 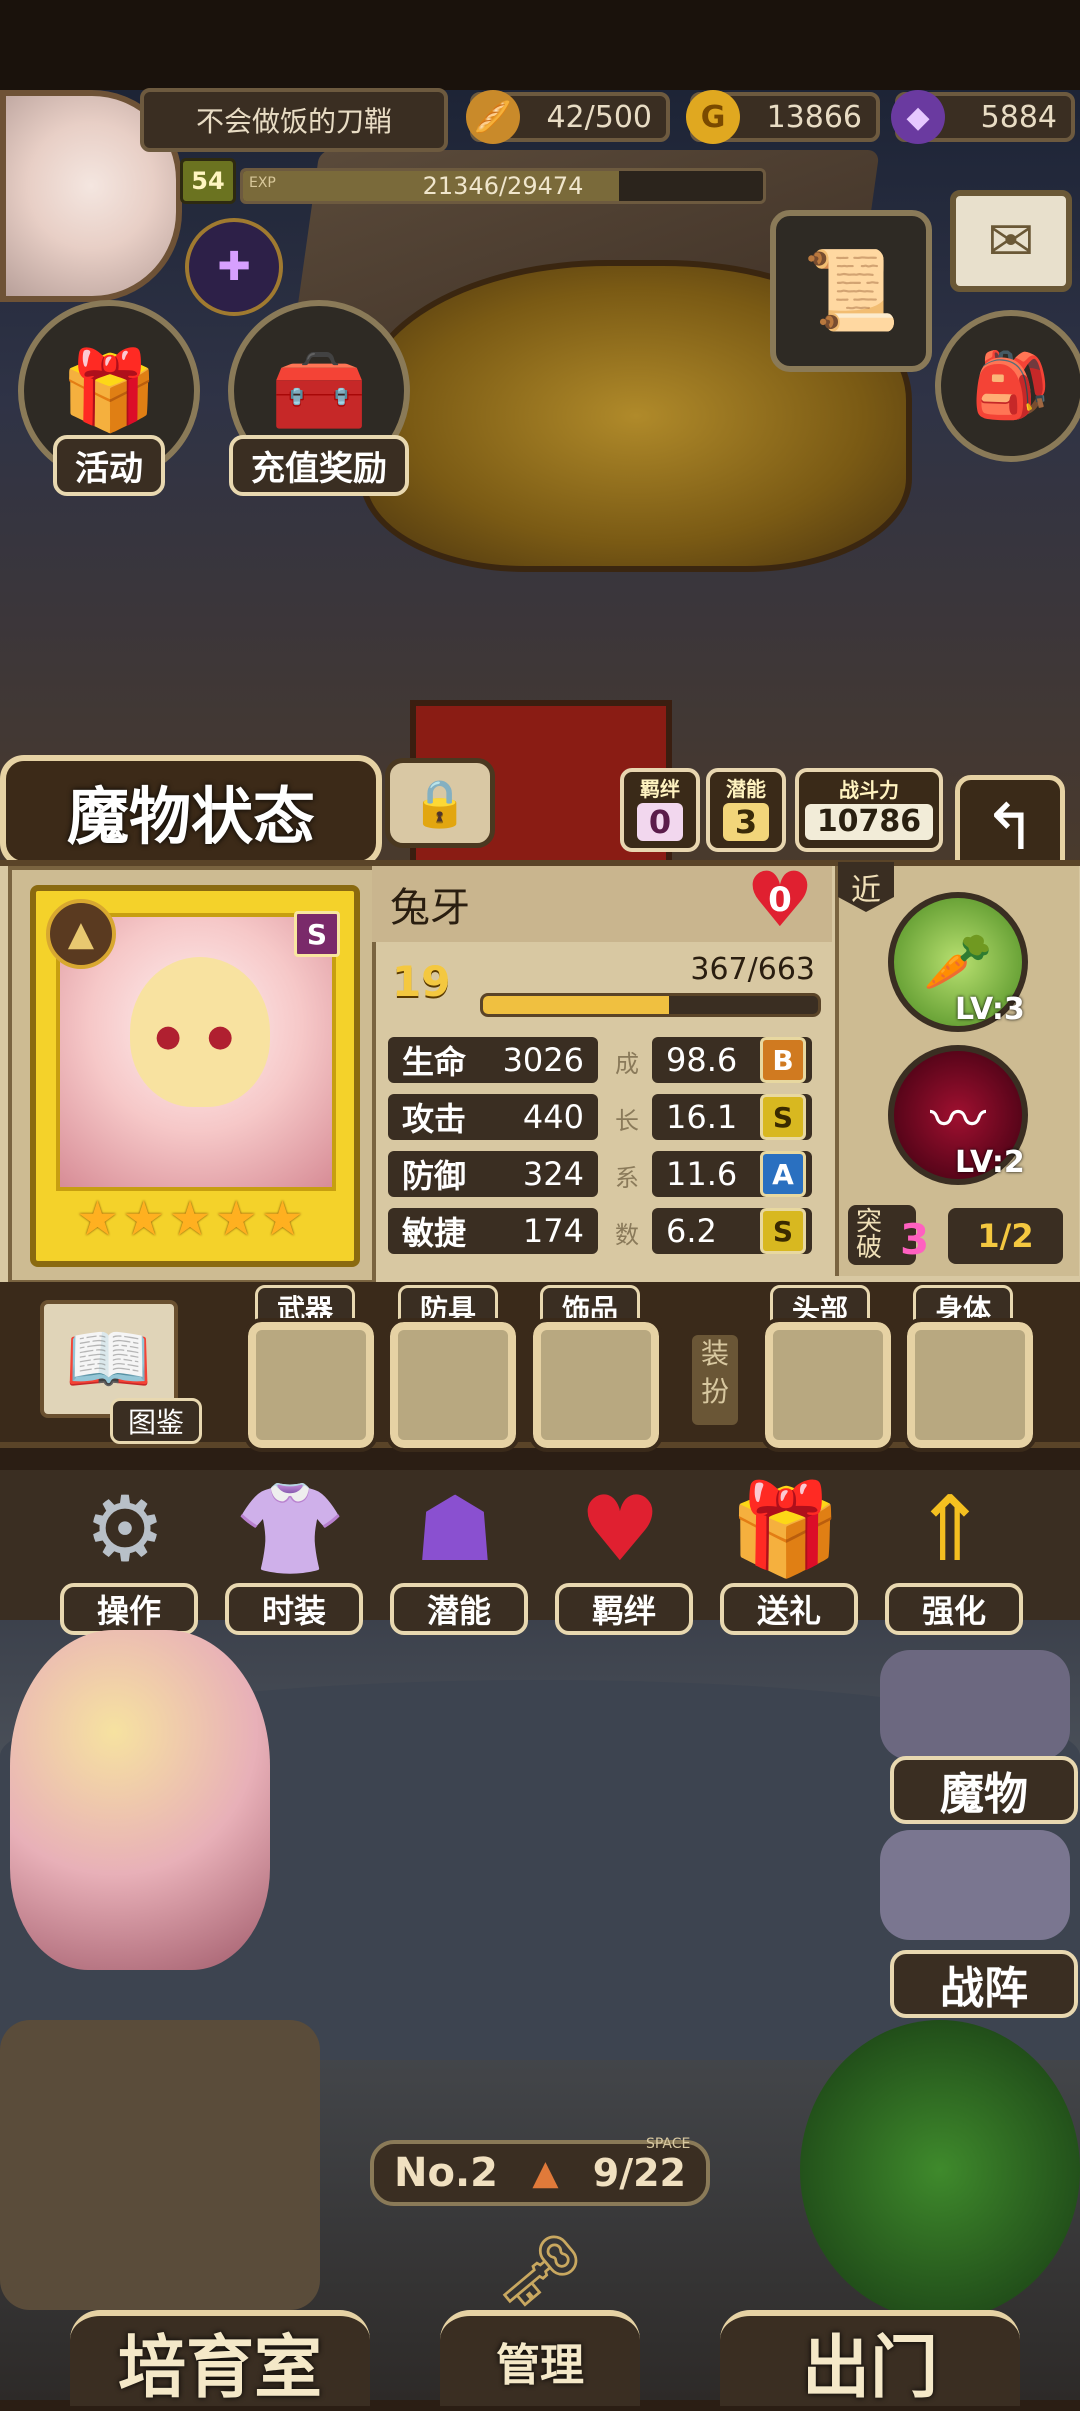 What do you see at coordinates (190, 1219) in the screenshot?
I see `star-rating: ★ ★ ★ ★ ★` at bounding box center [190, 1219].